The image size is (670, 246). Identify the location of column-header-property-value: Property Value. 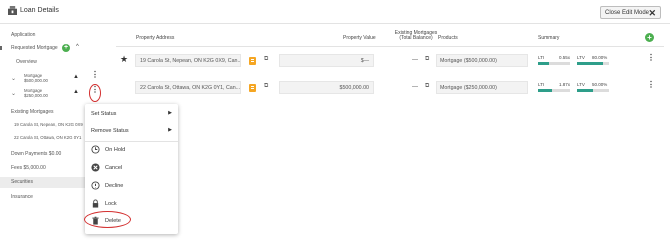
(359, 38).